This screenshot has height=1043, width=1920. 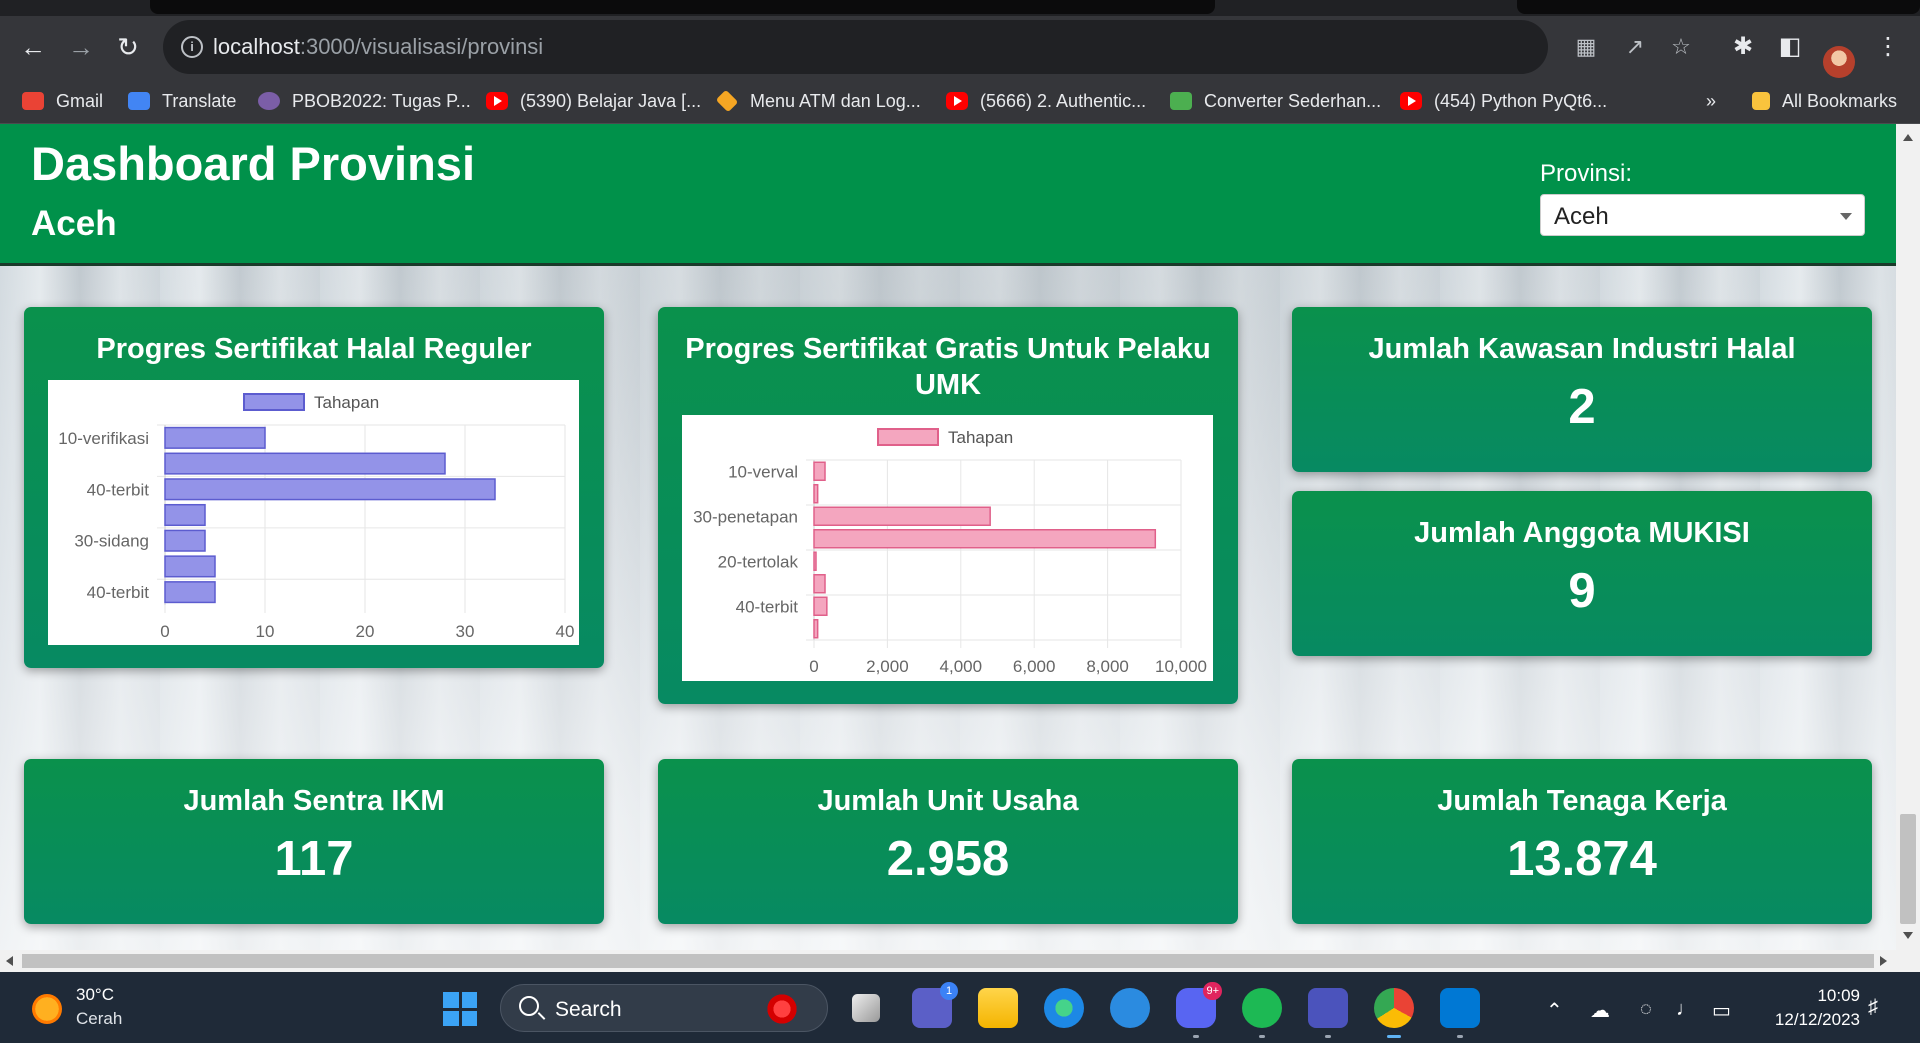 What do you see at coordinates (1328, 1013) in the screenshot?
I see `teams-icon` at bounding box center [1328, 1013].